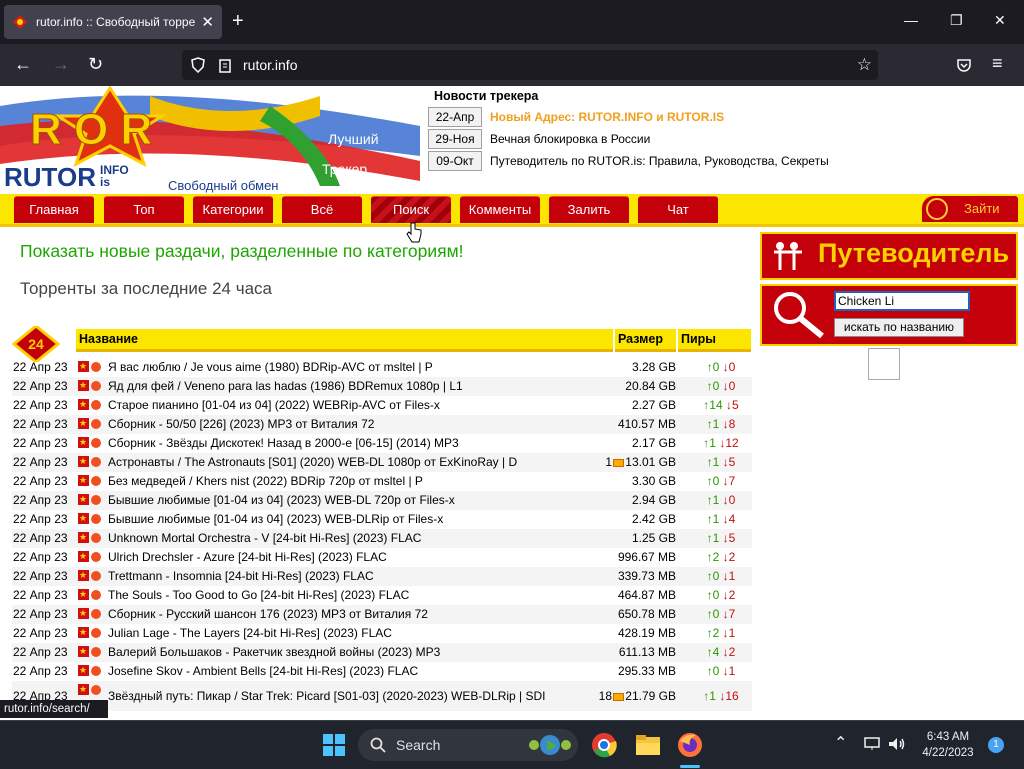  Describe the element at coordinates (690, 745) in the screenshot. I see `firefox-icon` at that location.